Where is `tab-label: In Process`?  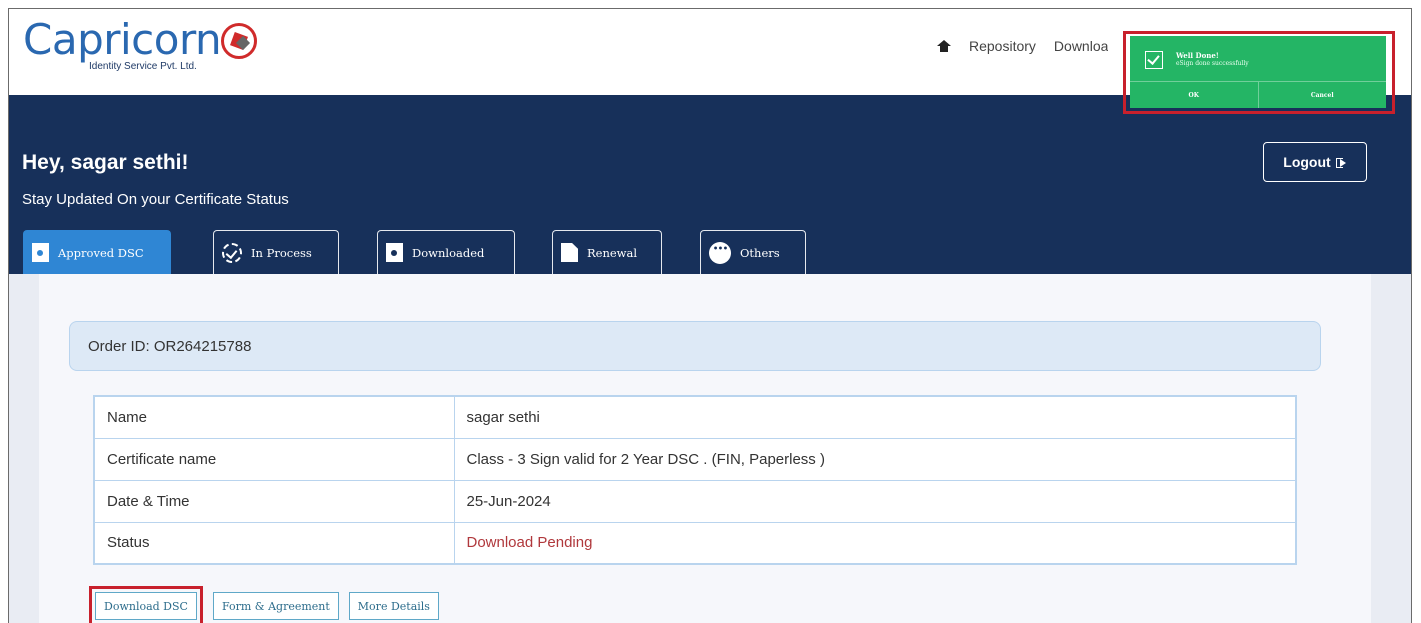
tab-label: In Process is located at coordinates (281, 252).